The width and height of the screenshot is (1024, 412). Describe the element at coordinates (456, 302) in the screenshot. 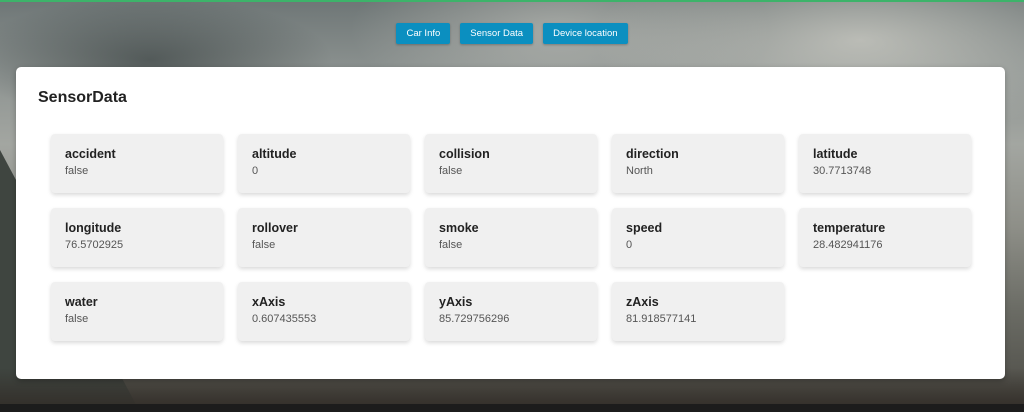

I see `sensor-label: yAxis` at that location.